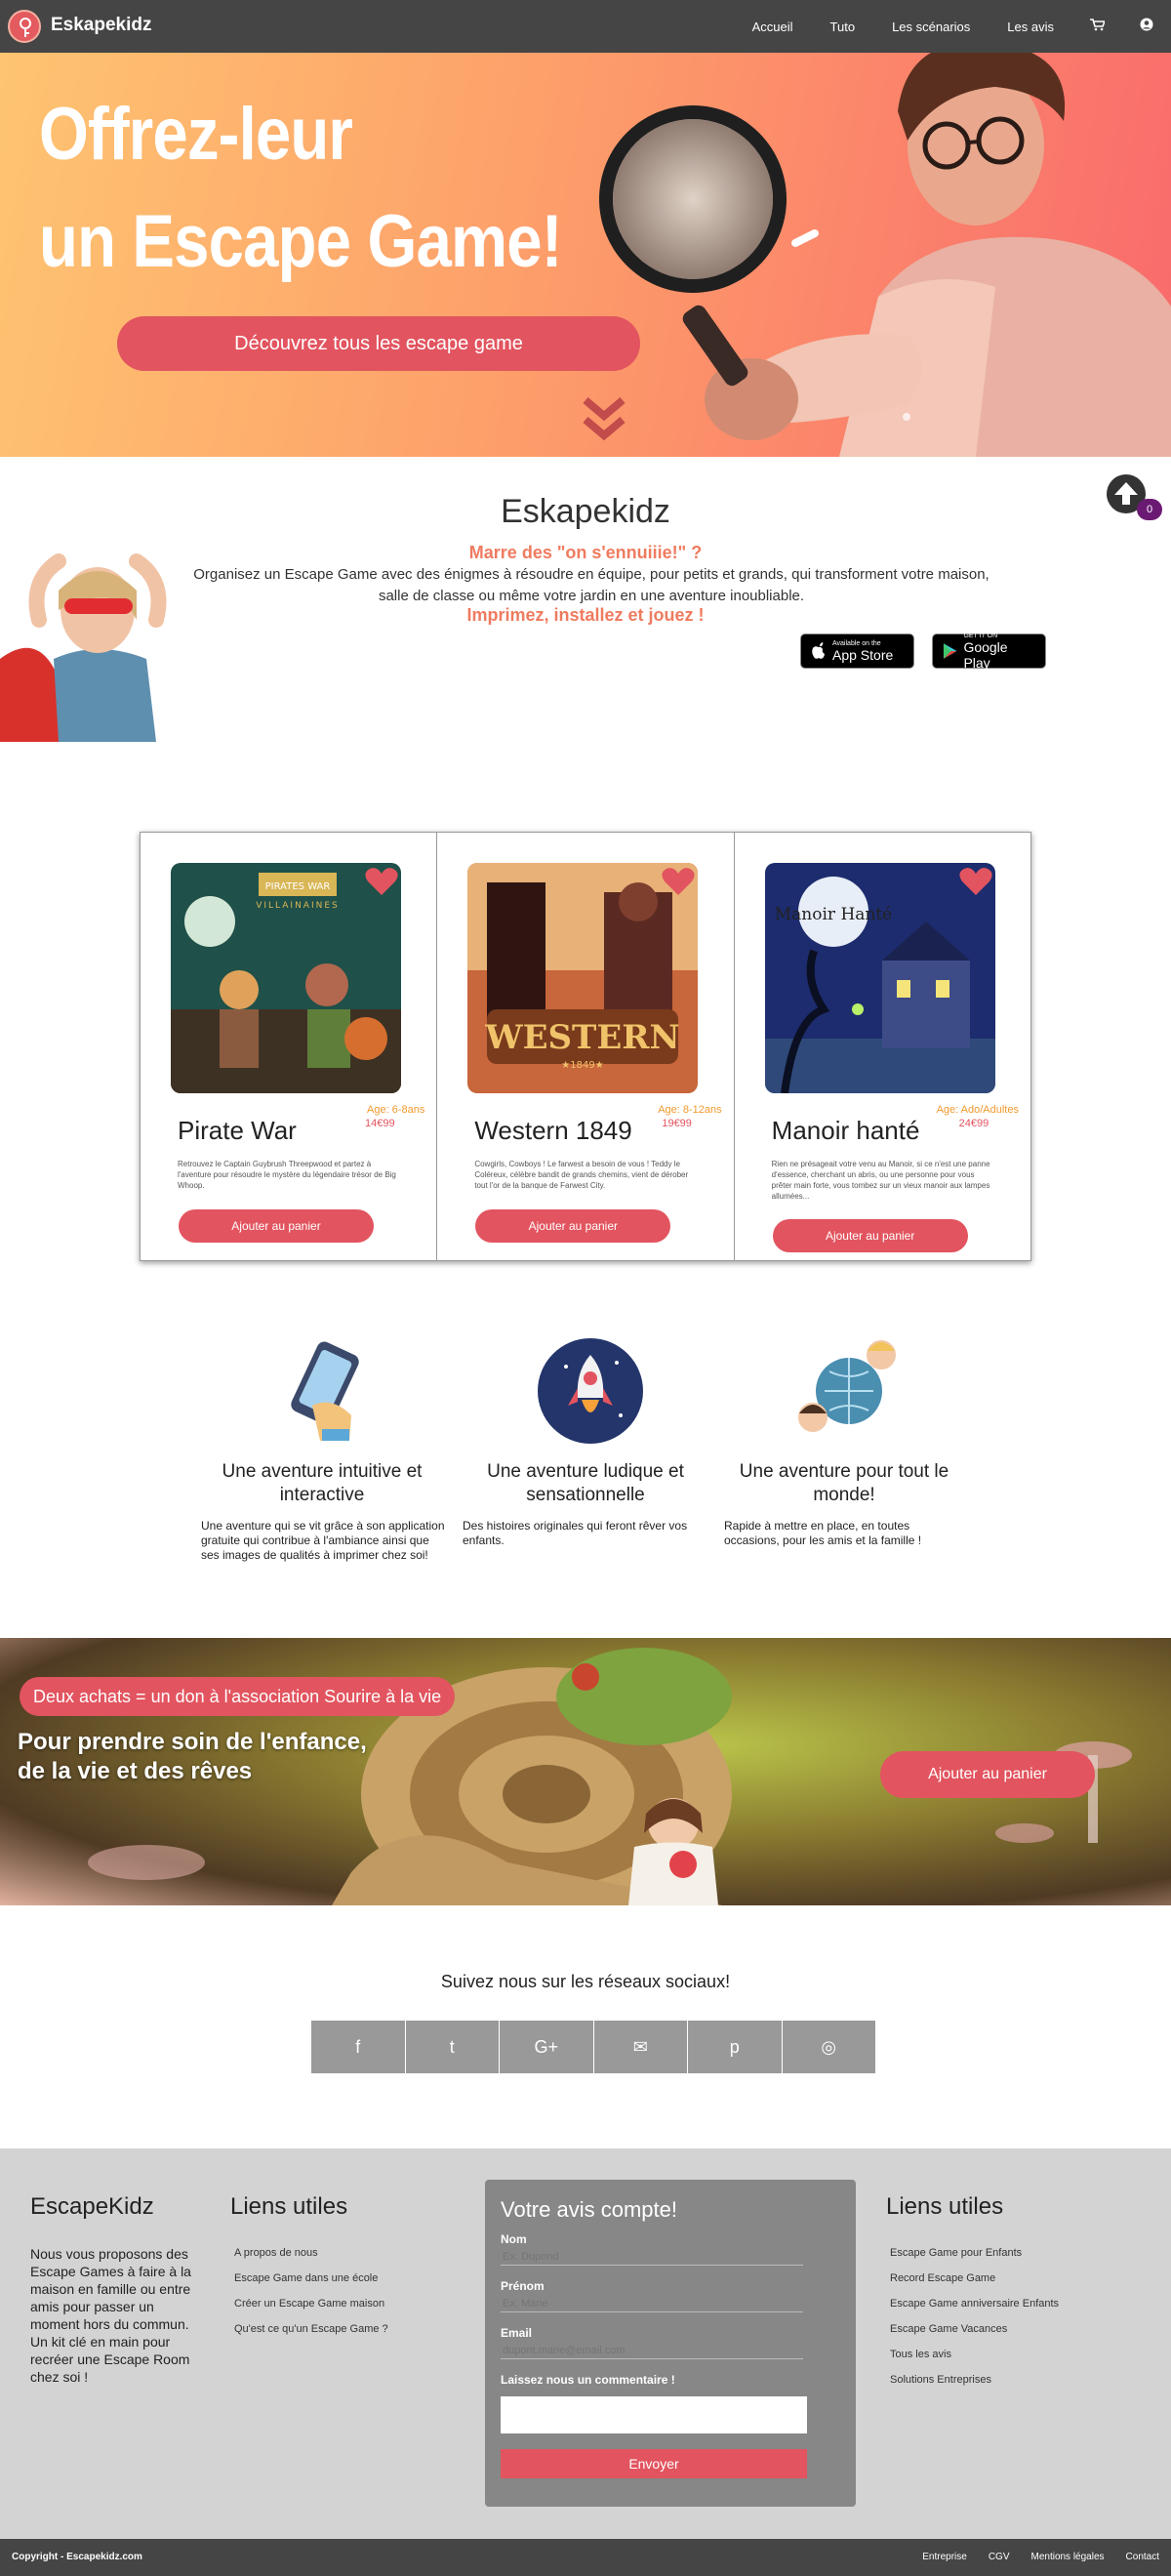 The width and height of the screenshot is (1171, 2576). I want to click on discover-escape-games-button: Découvrez tous les escape game, so click(378, 343).